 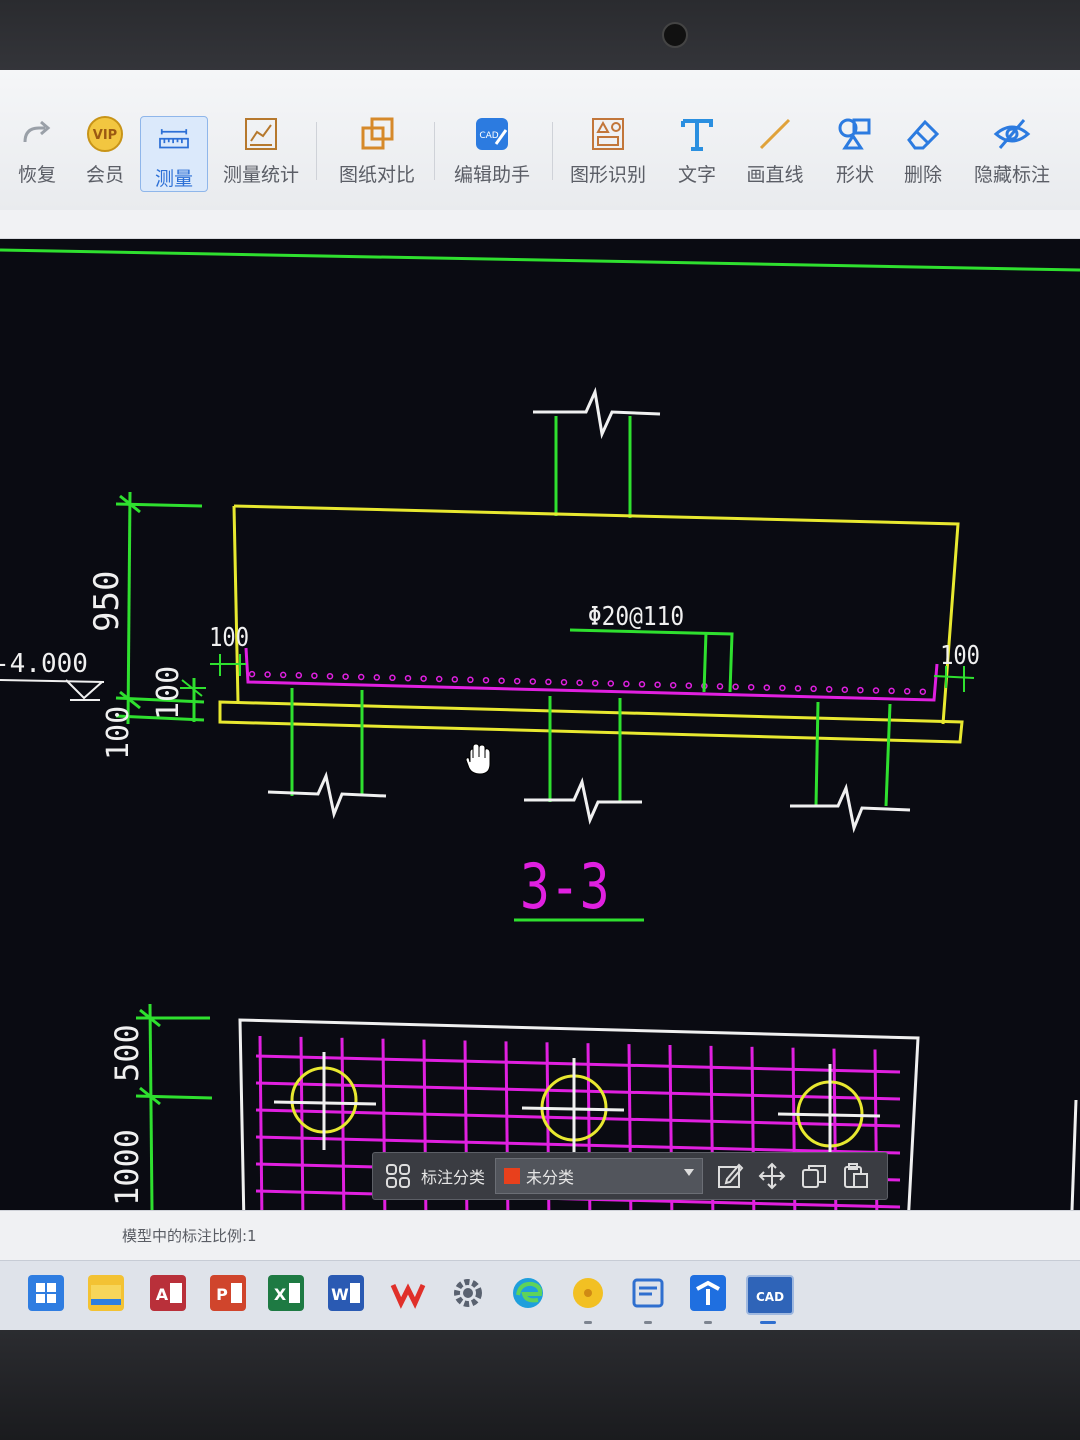 I want to click on hide-annotation-label: 隐藏标注, so click(x=1011, y=175).